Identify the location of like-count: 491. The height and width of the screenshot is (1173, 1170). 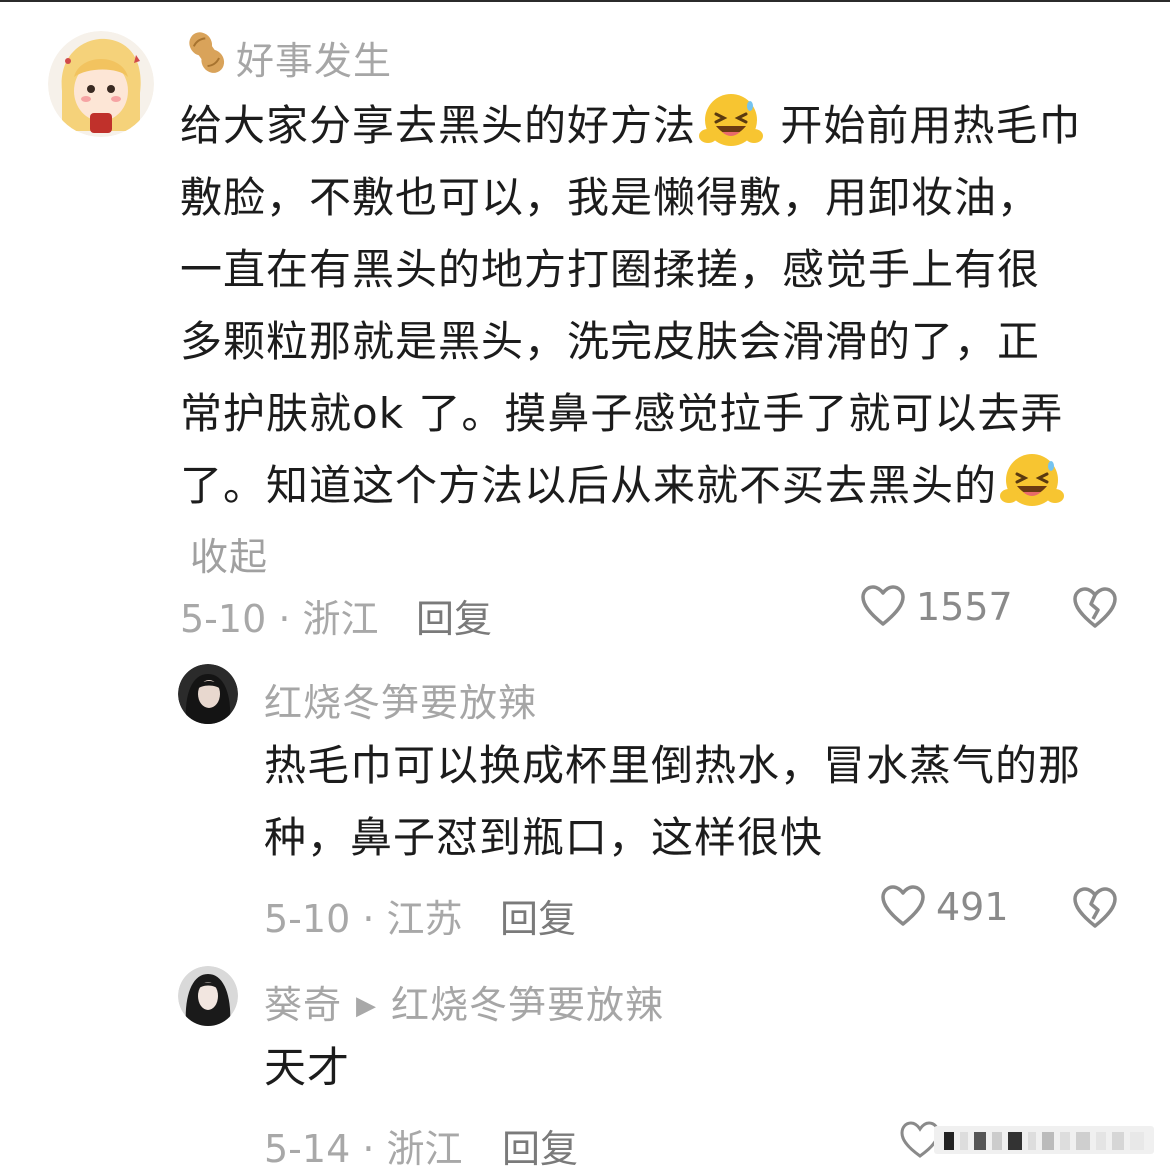
(972, 907).